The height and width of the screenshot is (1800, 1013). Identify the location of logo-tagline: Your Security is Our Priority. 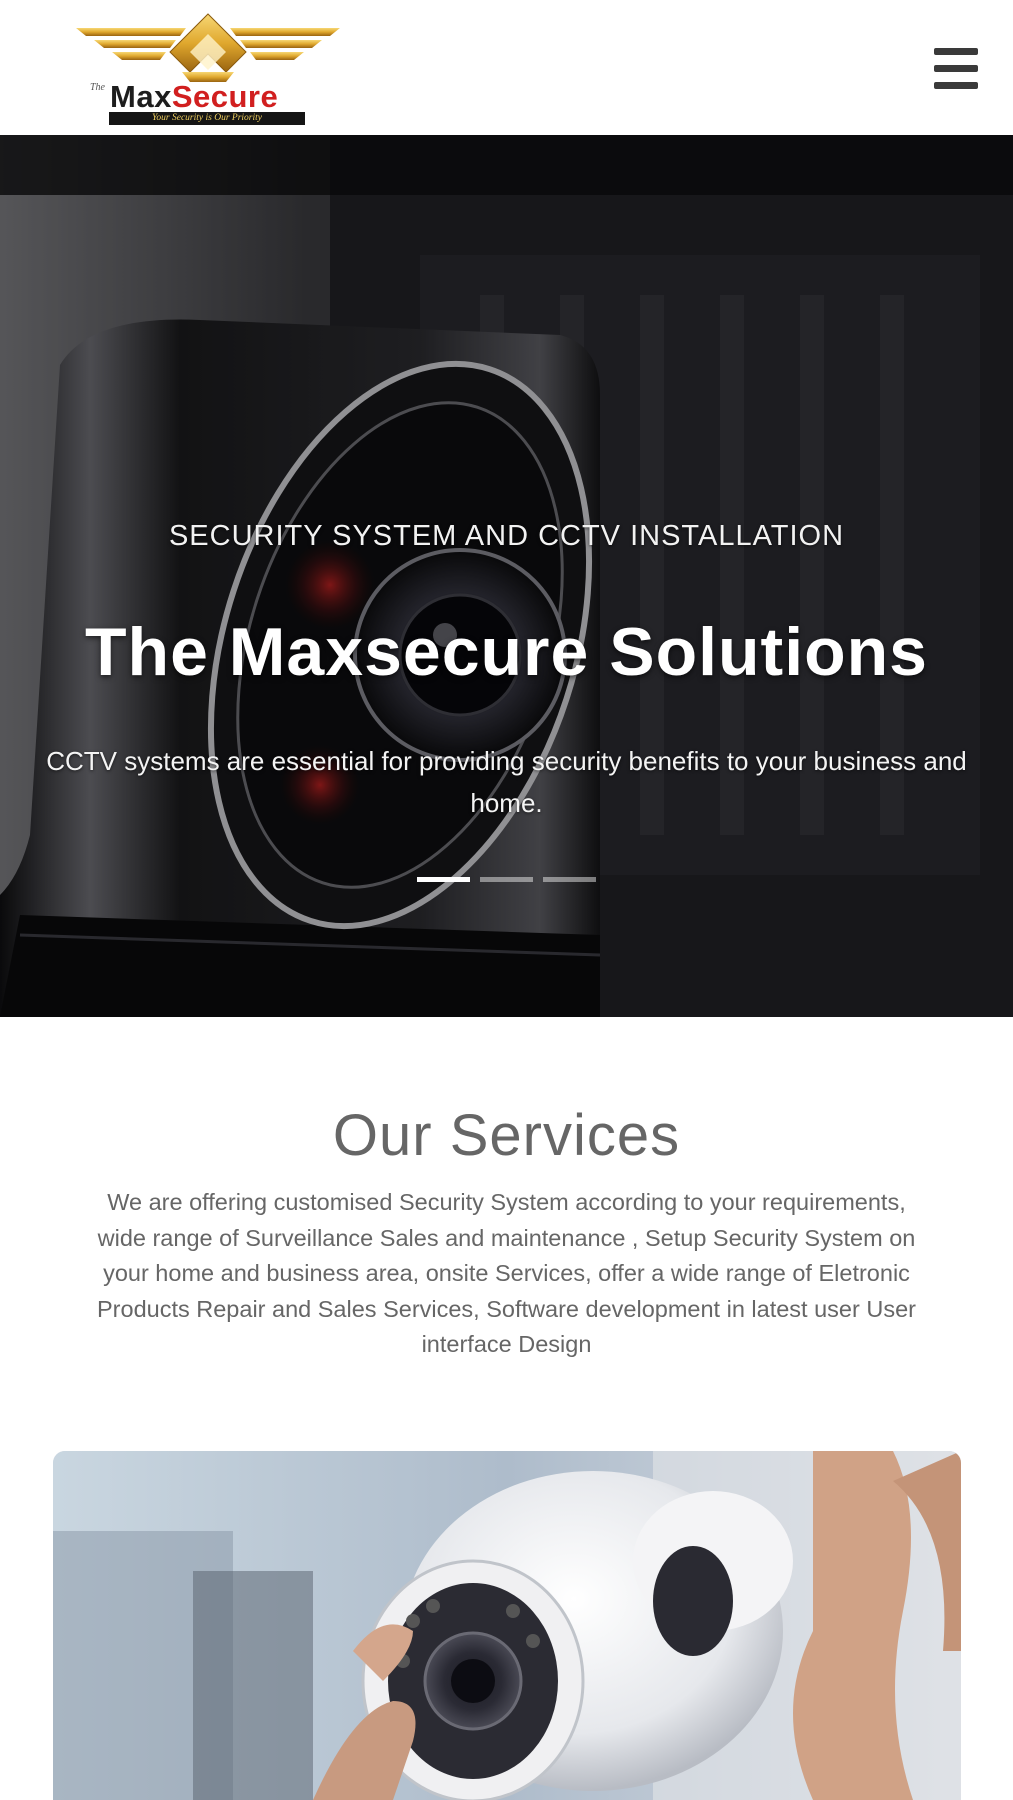
(207, 118).